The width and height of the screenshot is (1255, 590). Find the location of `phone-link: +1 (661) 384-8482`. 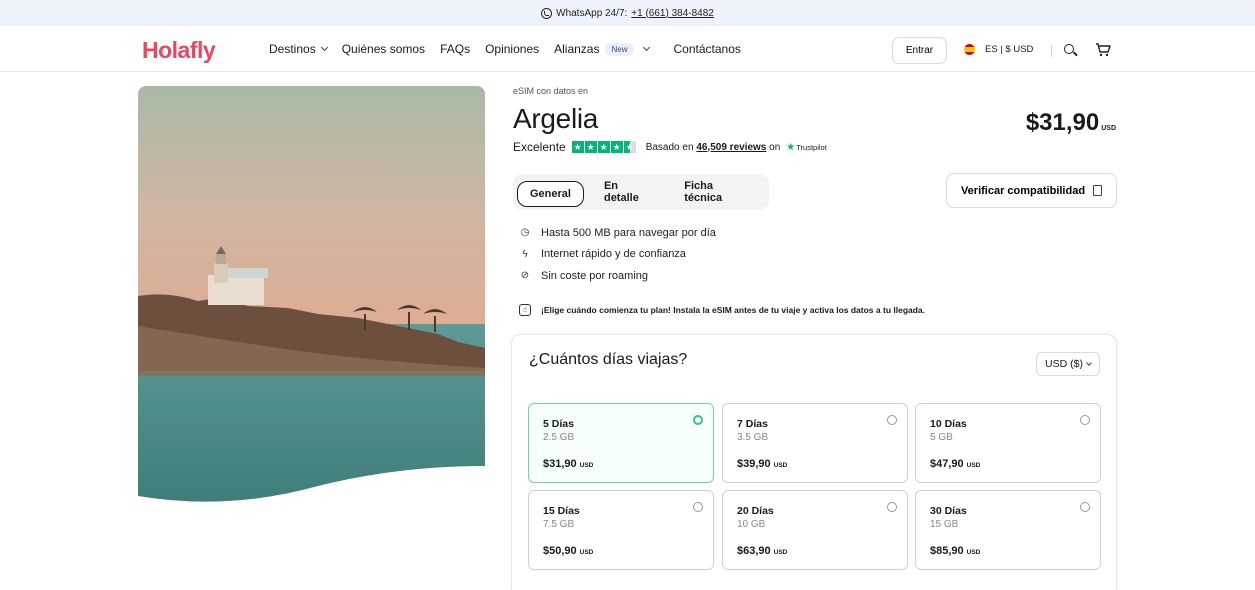

phone-link: +1 (661) 384-8482 is located at coordinates (672, 13).